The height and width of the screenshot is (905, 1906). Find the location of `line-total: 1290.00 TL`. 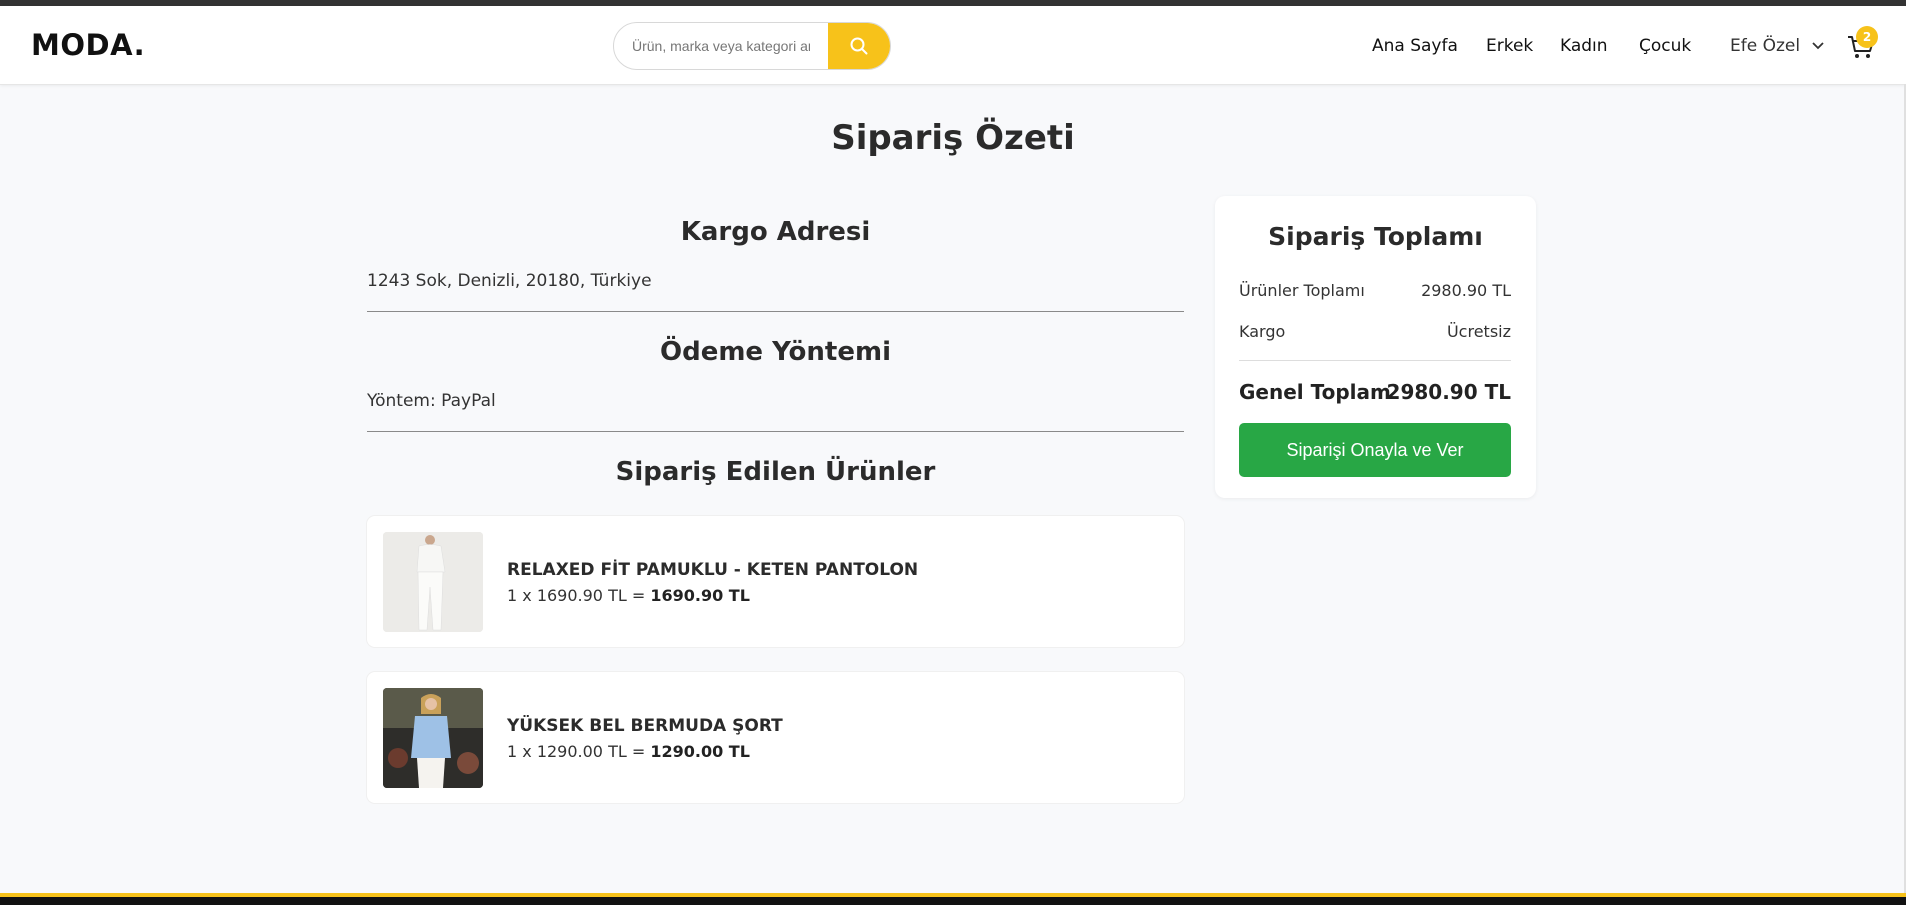

line-total: 1290.00 TL is located at coordinates (700, 751).